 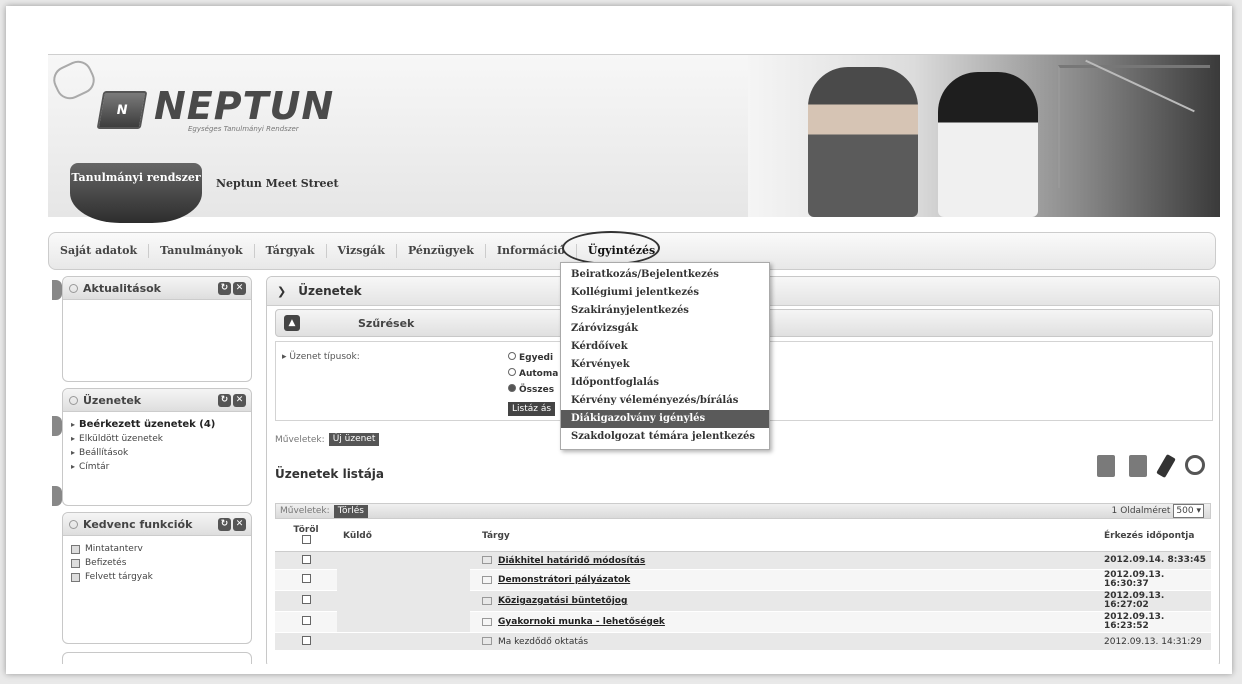 What do you see at coordinates (531, 389) in the screenshot?
I see `radio-osszes: Összes` at bounding box center [531, 389].